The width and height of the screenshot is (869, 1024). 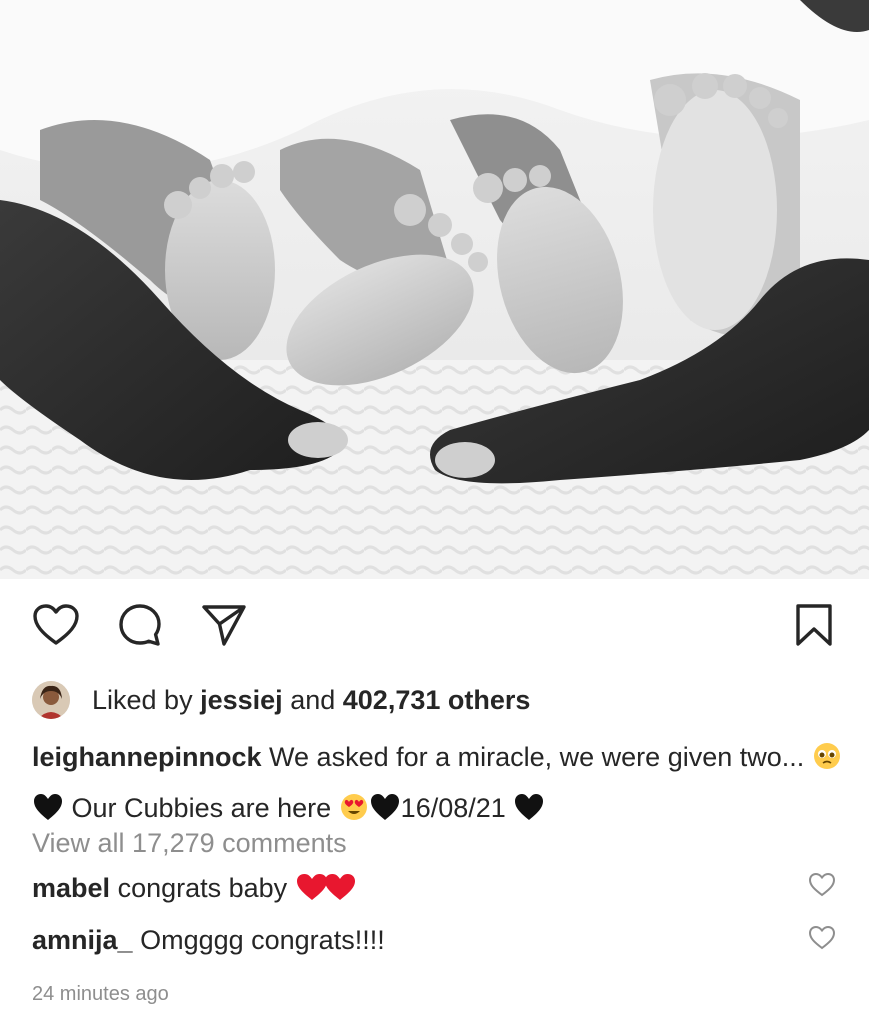 What do you see at coordinates (313, 699) in the screenshot?
I see `likes-connector: and` at bounding box center [313, 699].